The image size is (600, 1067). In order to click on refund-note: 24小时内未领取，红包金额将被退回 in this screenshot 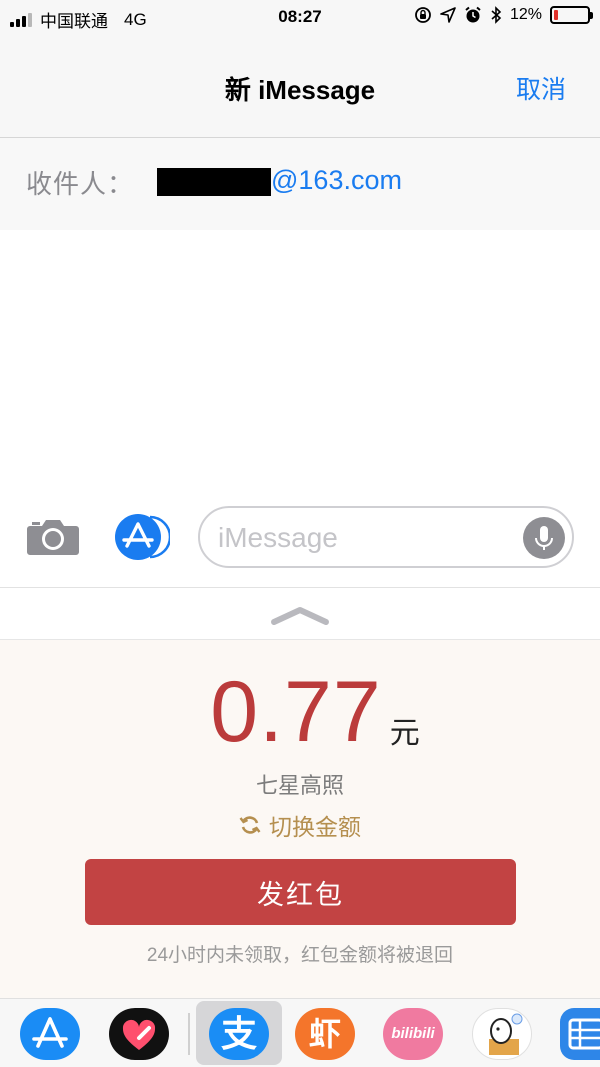, I will do `click(300, 955)`.